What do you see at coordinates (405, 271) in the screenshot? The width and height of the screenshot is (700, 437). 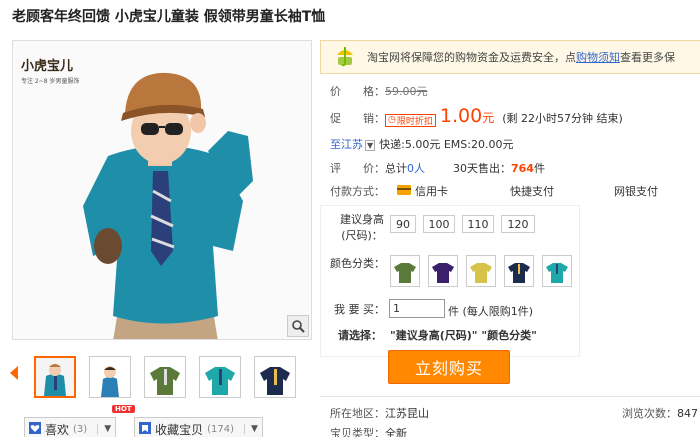 I see `color-swatch-green` at bounding box center [405, 271].